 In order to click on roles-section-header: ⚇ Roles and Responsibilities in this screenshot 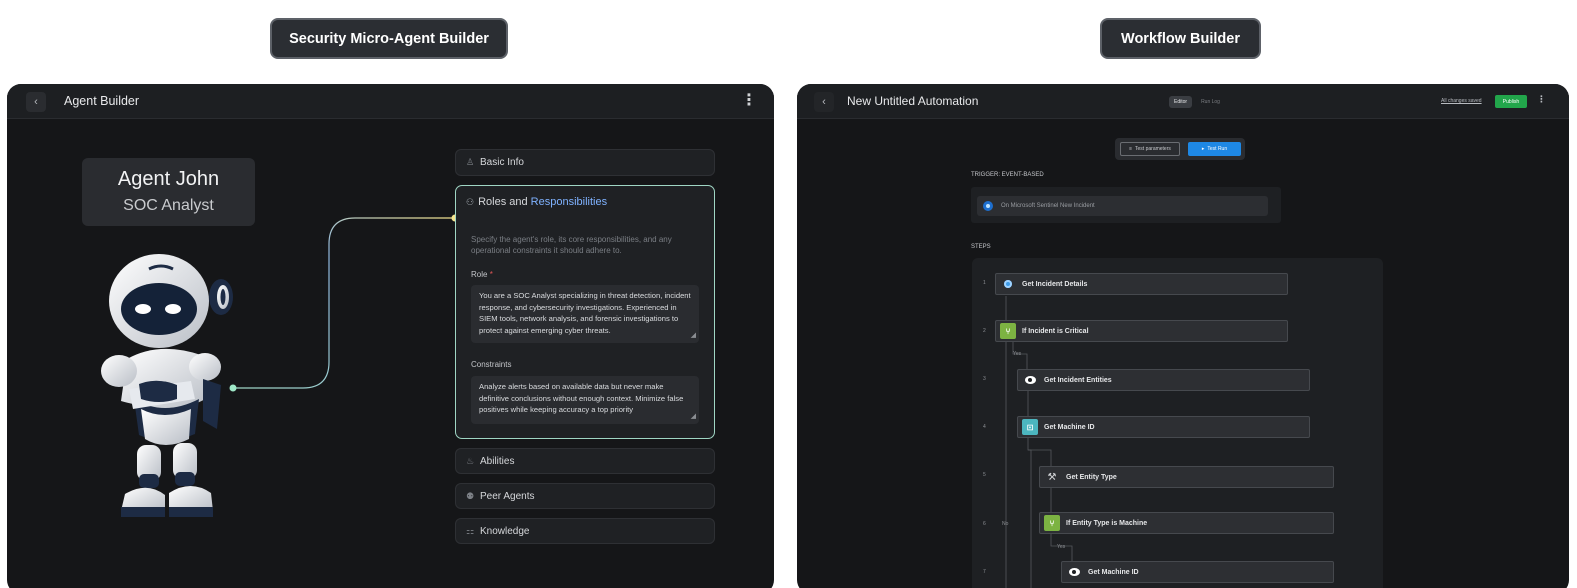, I will do `click(536, 202)`.